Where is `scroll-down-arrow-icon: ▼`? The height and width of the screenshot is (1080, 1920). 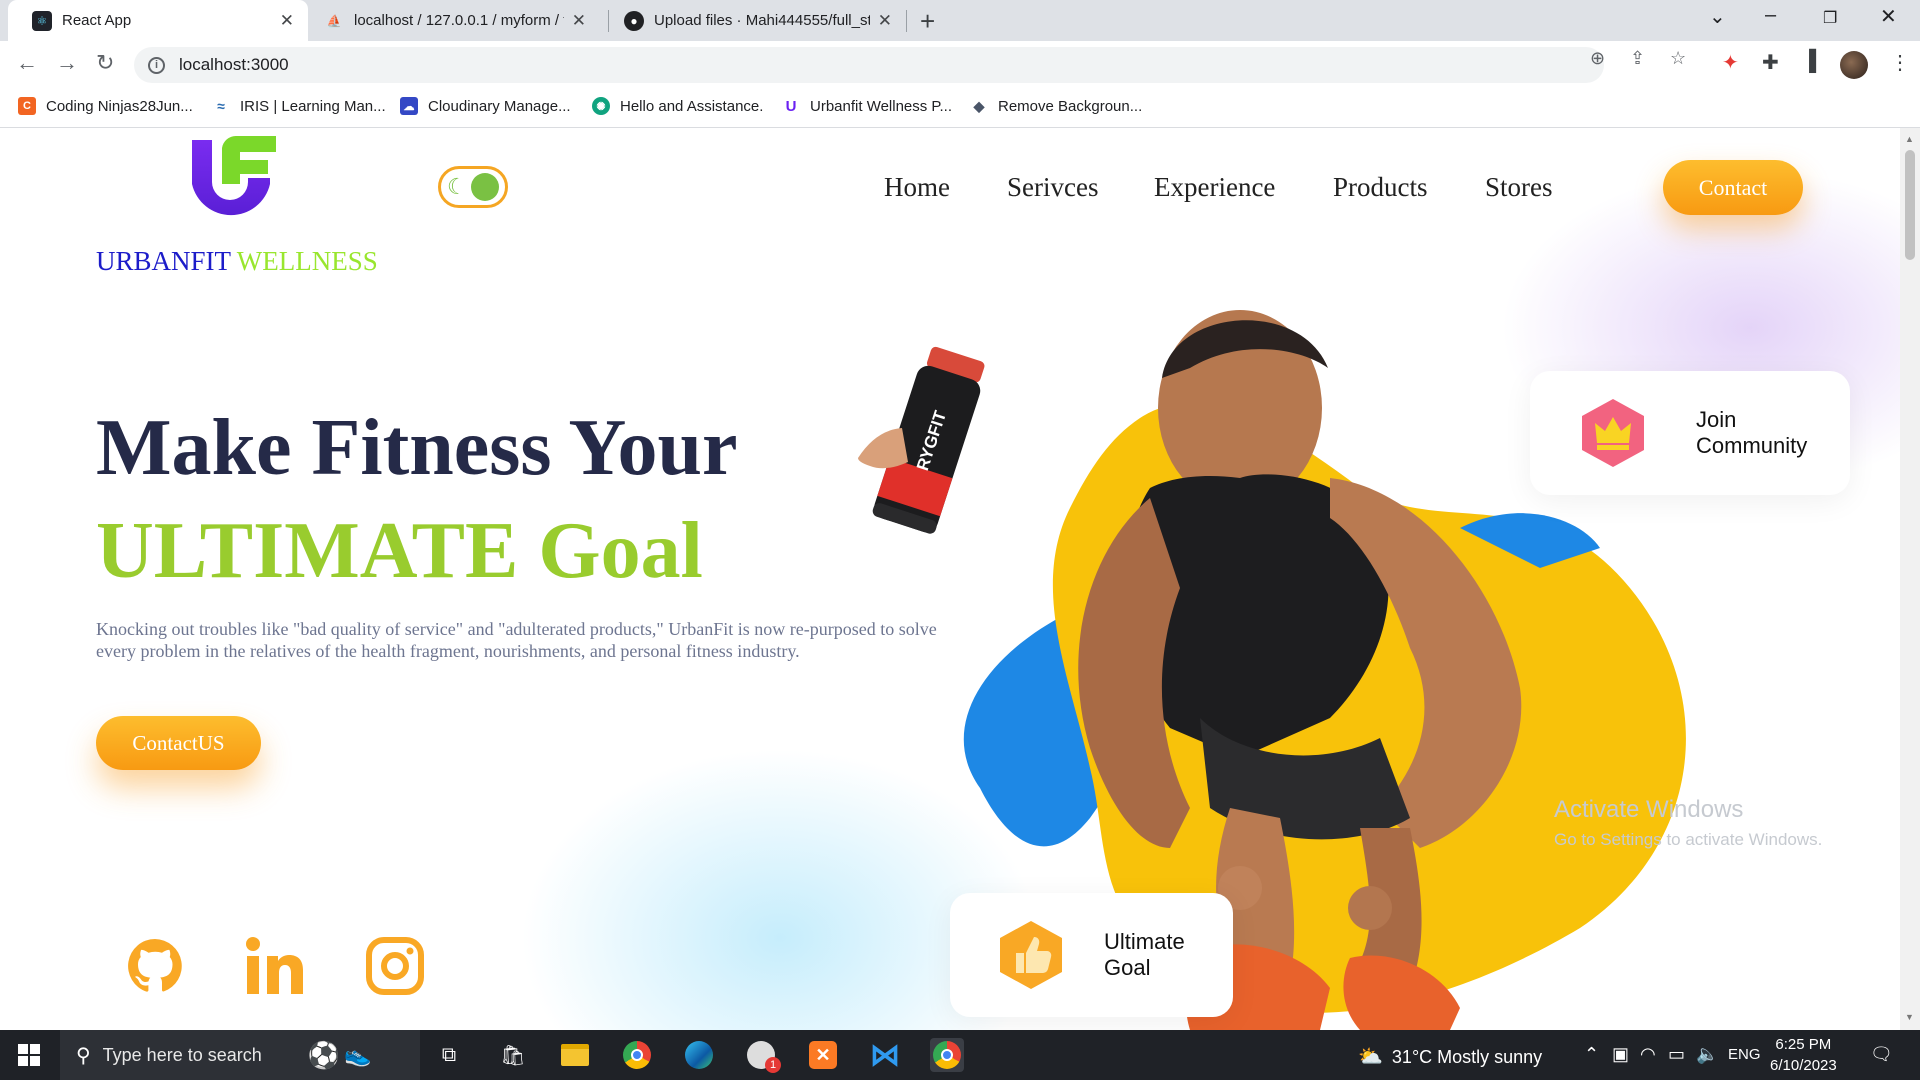 scroll-down-arrow-icon: ▼ is located at coordinates (1909, 1017).